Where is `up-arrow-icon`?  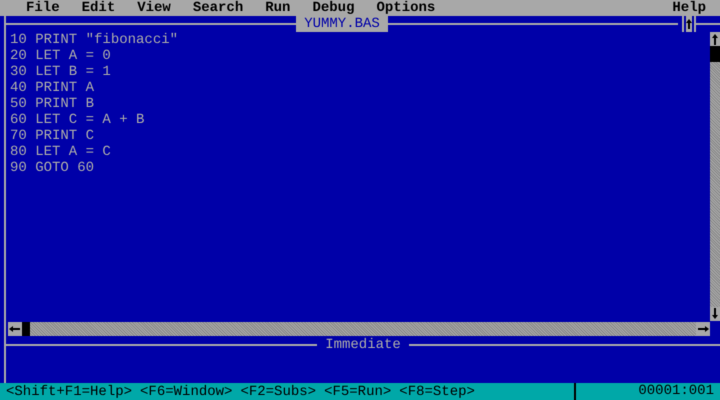 up-arrow-icon is located at coordinates (689, 24).